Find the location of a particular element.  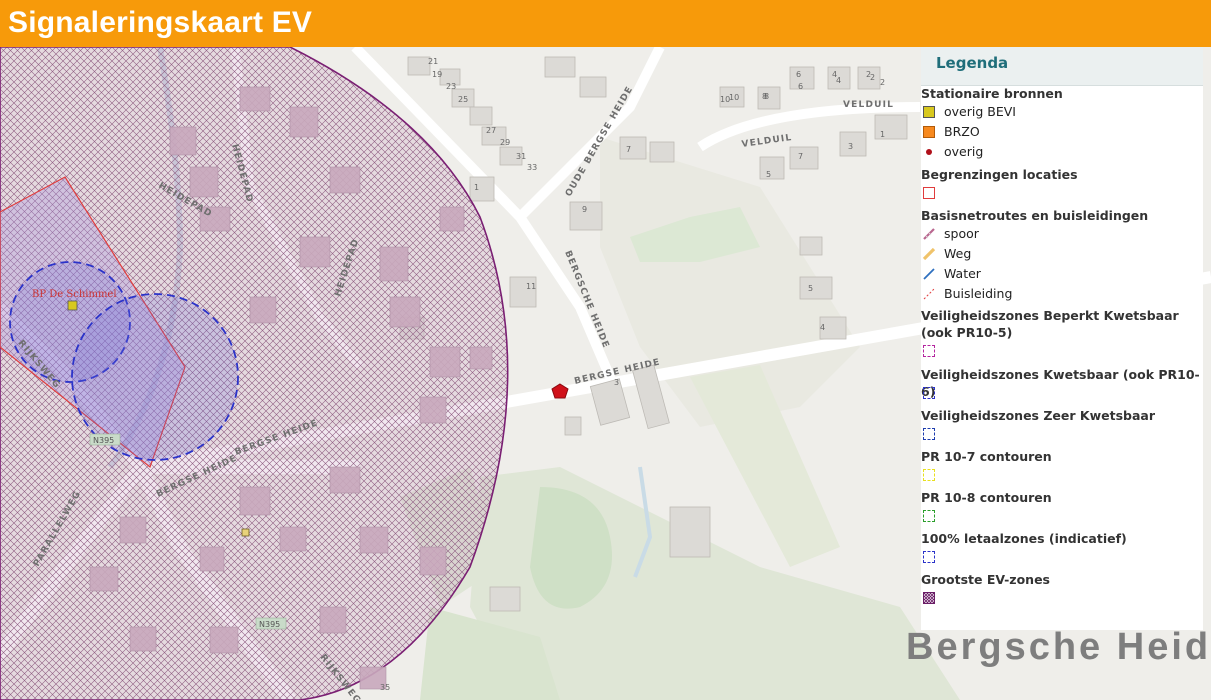

legend-group-grootste-ev-zones: Grootste EV-zones is located at coordinates (985, 579).